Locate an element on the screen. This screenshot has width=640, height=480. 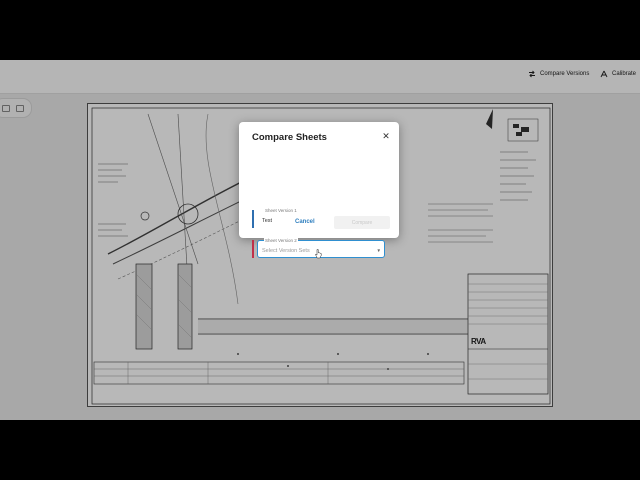
close-icon: ✕ is located at coordinates (386, 135).